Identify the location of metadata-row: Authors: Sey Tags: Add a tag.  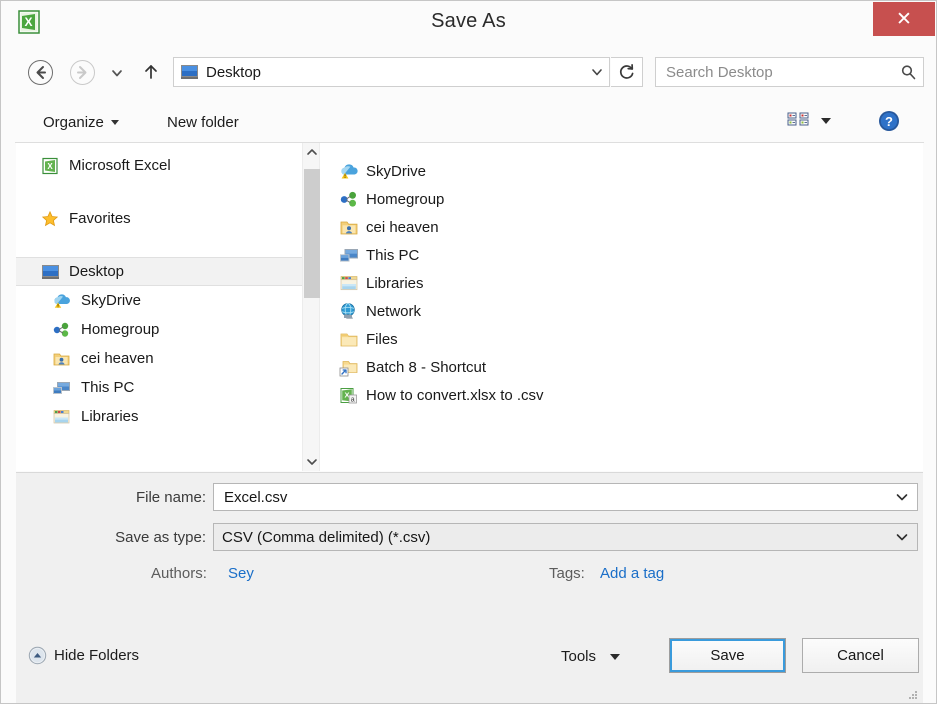
(469, 579).